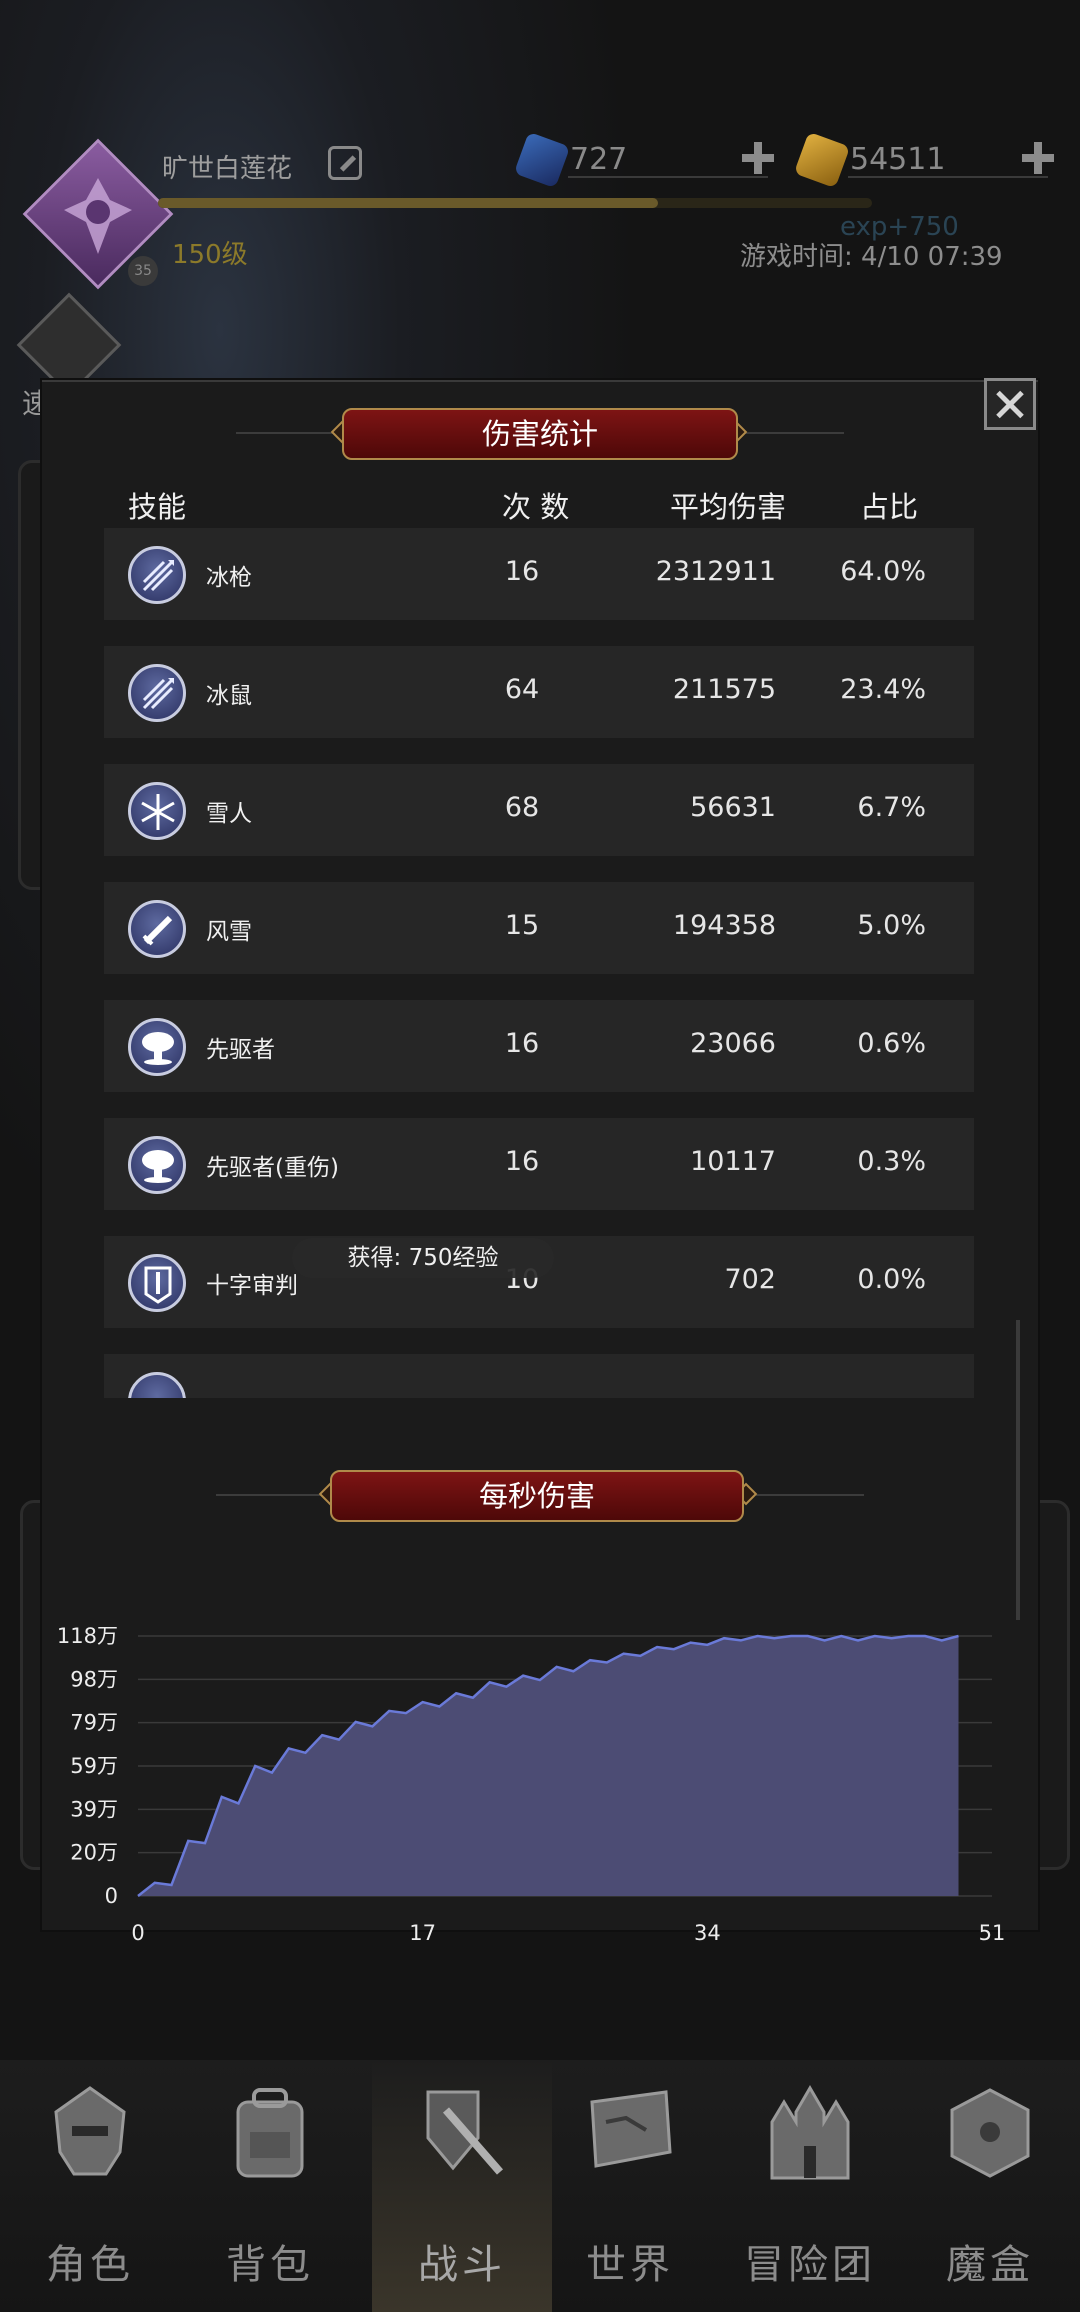 This screenshot has width=1080, height=2312. What do you see at coordinates (891, 925) in the screenshot?
I see `skill-ratio: 5.0%` at bounding box center [891, 925].